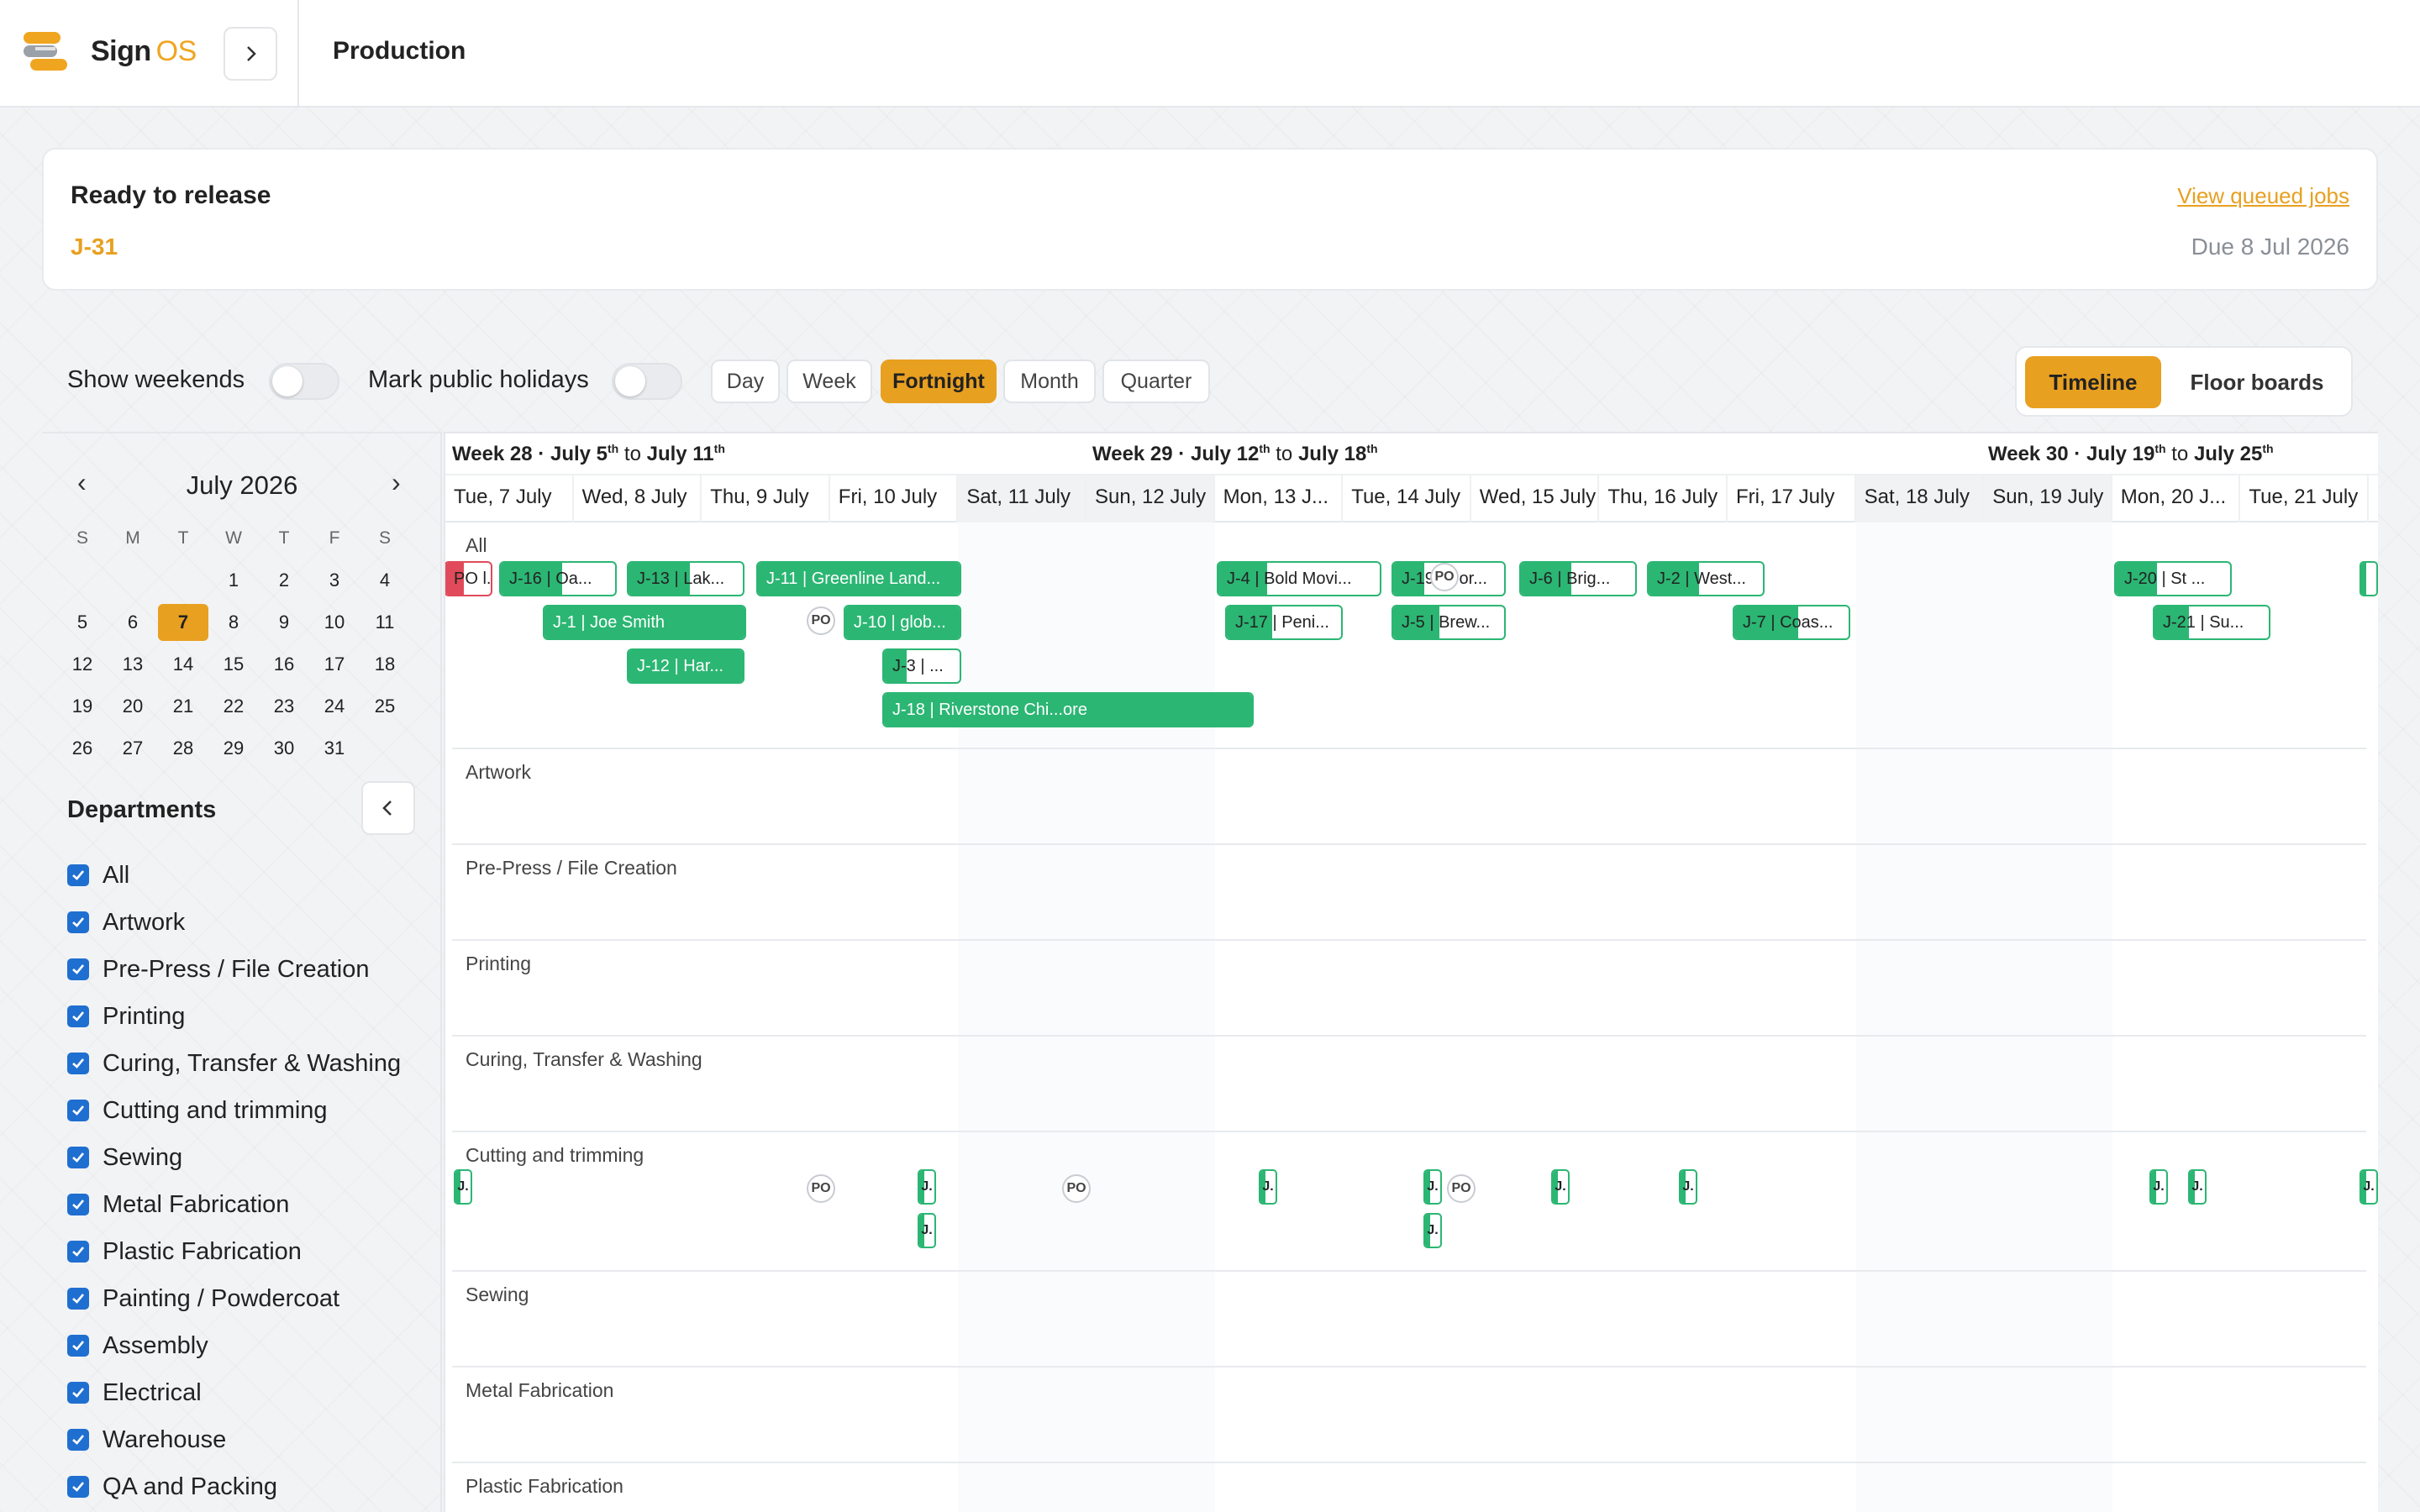 This screenshot has width=2420, height=1512. Describe the element at coordinates (82, 664) in the screenshot. I see `calendar-day-12: 12` at that location.